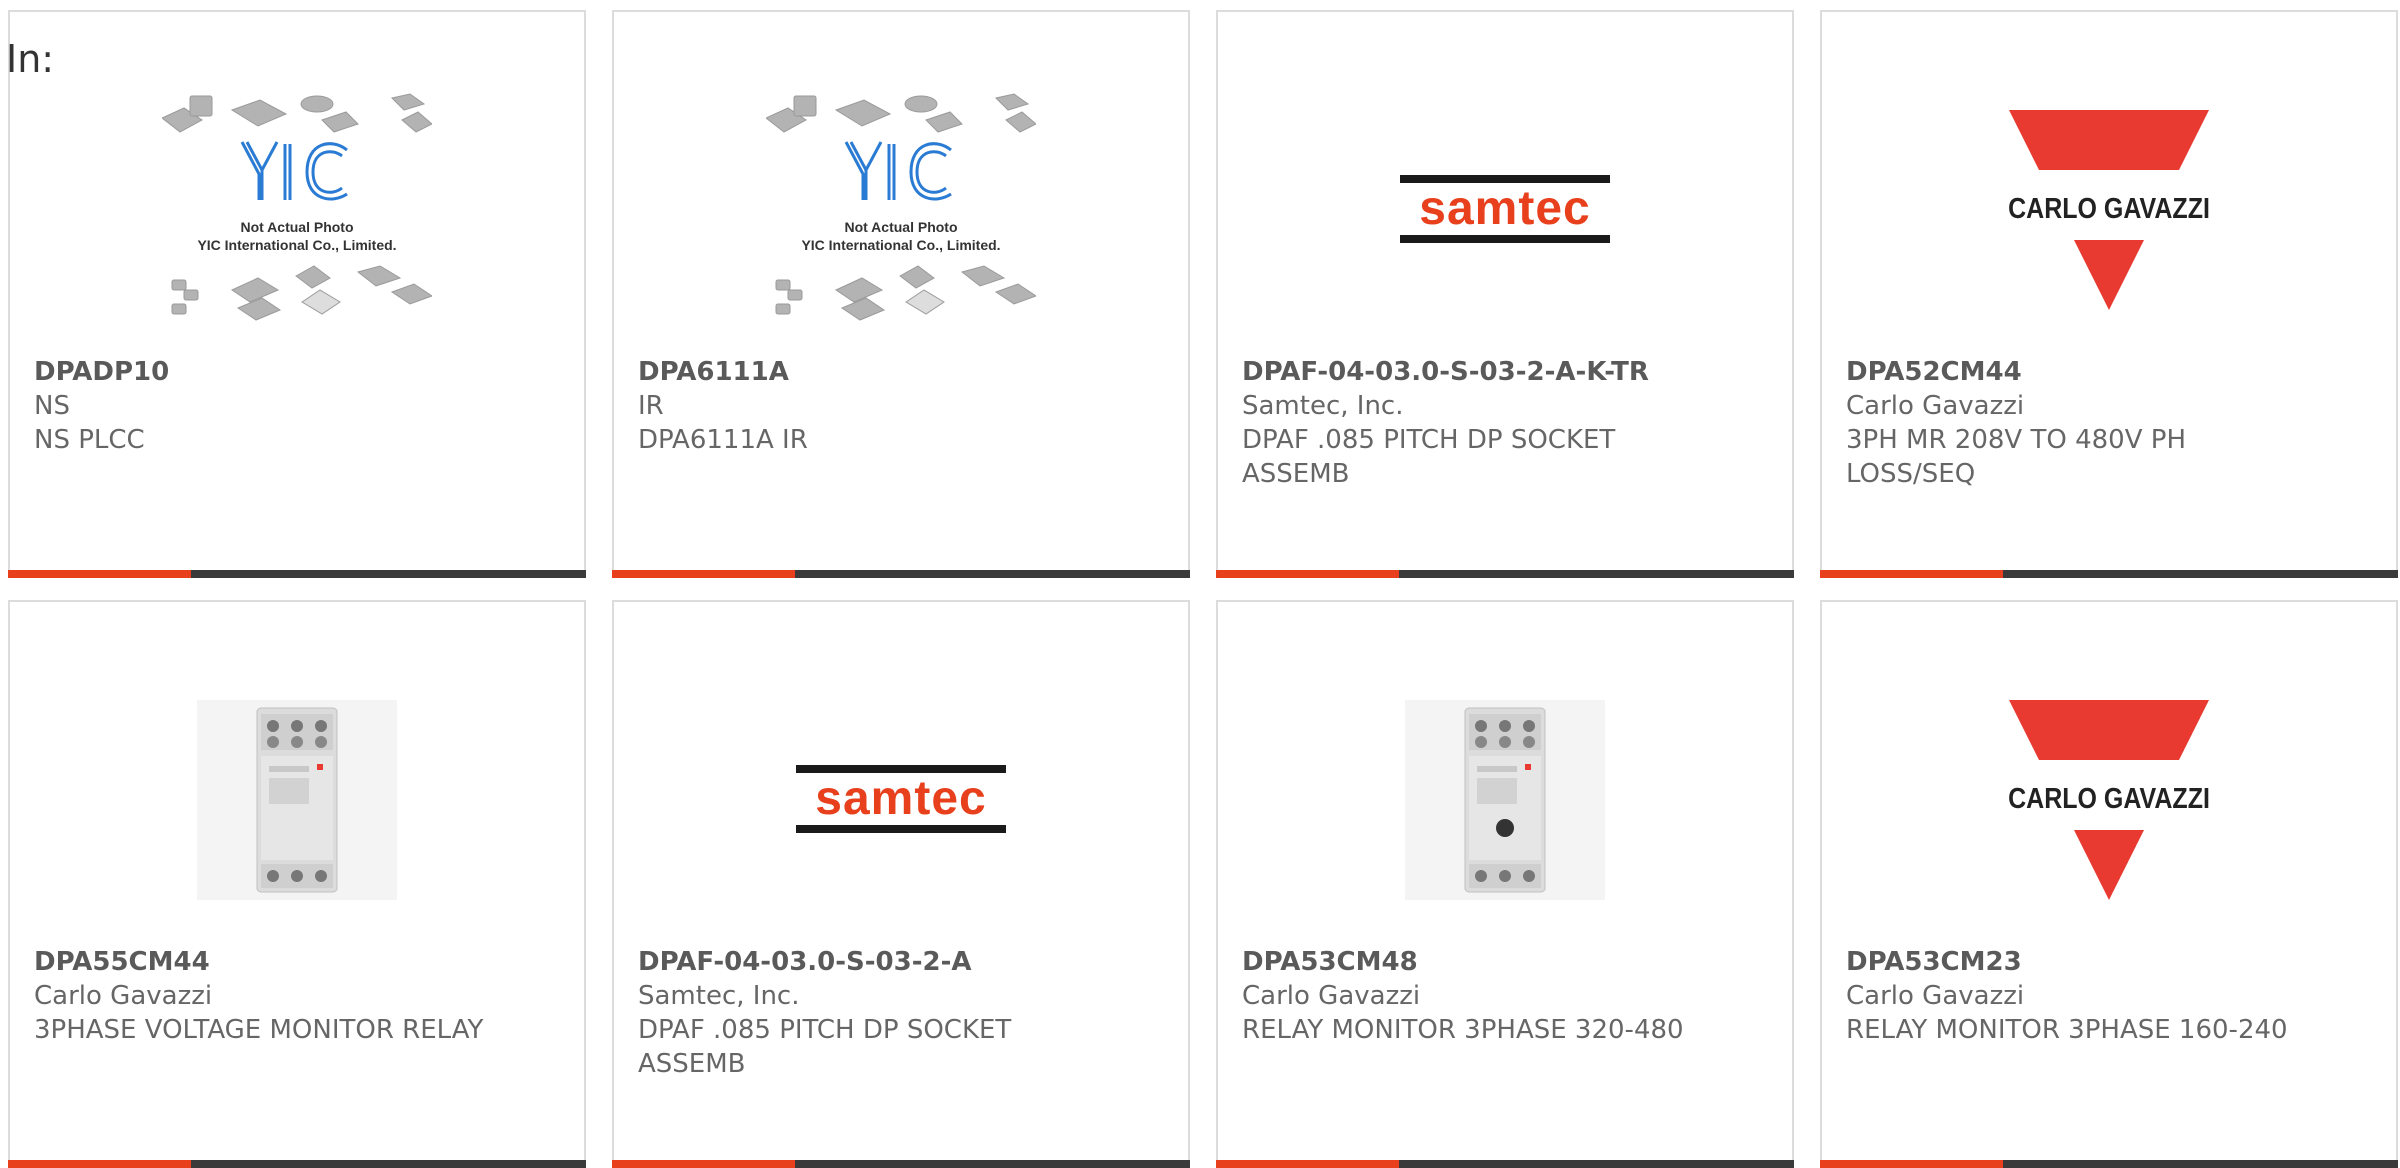 The width and height of the screenshot is (2400, 1168). What do you see at coordinates (264, 962) in the screenshot?
I see `part-number: DPA55CM44` at bounding box center [264, 962].